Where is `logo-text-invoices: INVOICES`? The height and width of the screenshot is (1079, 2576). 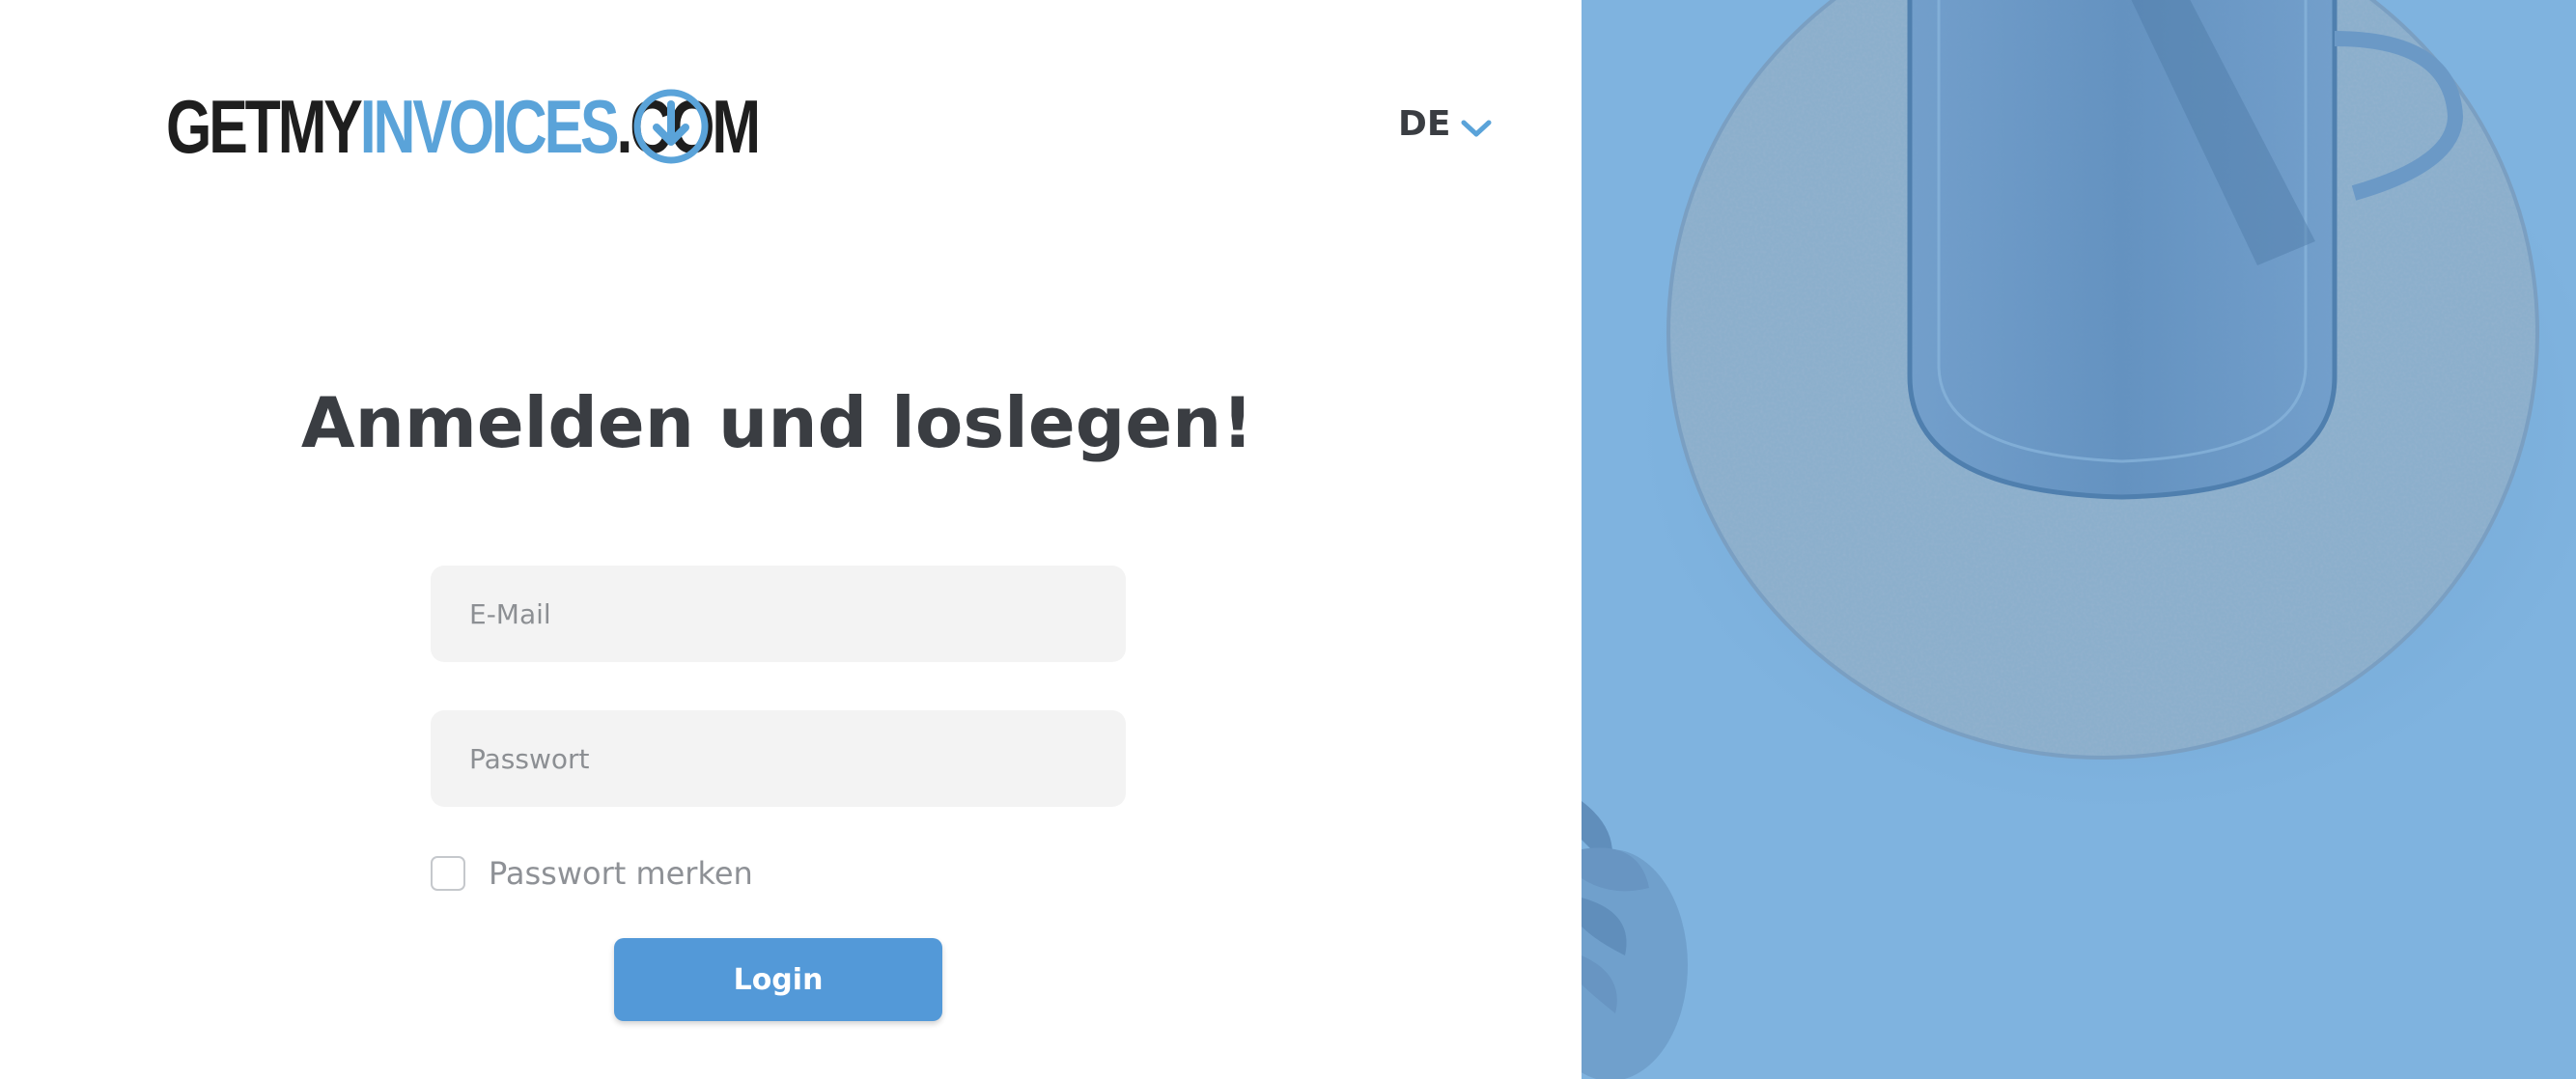 logo-text-invoices: INVOICES is located at coordinates (490, 127).